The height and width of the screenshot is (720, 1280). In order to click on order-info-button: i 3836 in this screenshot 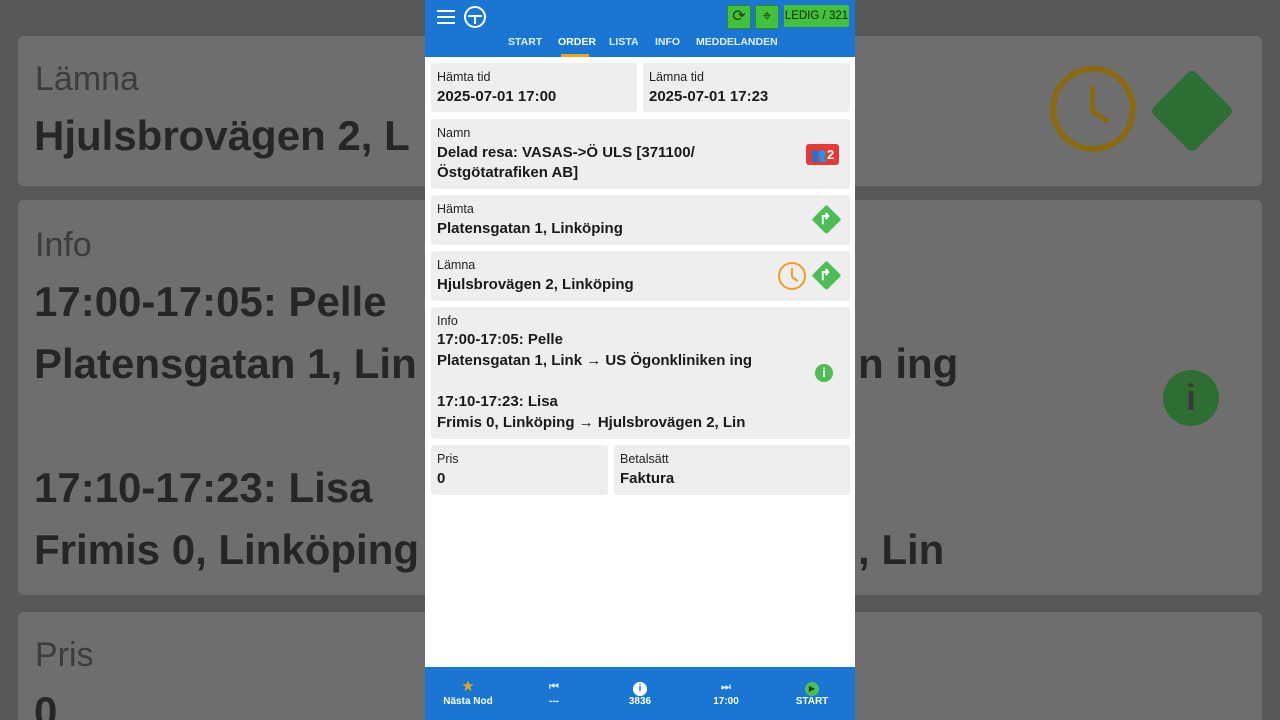, I will do `click(640, 693)`.